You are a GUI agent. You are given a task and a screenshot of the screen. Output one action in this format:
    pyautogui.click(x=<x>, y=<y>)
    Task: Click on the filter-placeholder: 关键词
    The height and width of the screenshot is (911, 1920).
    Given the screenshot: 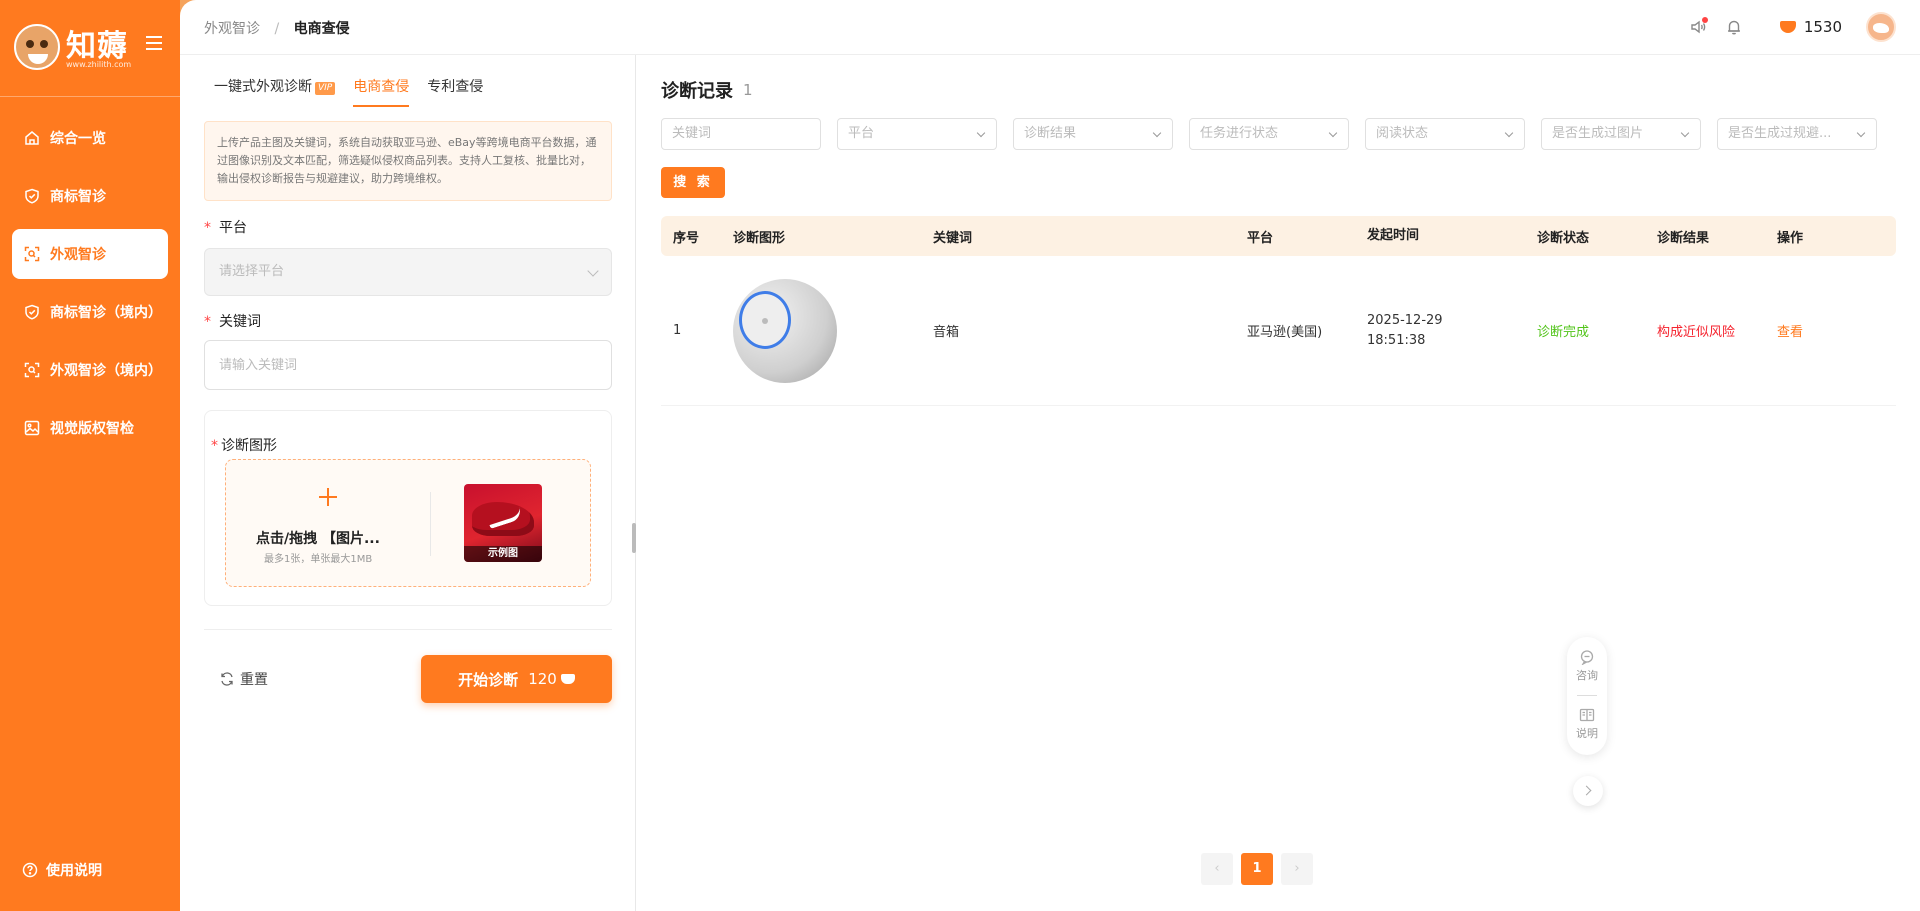 What is the action you would take?
    pyautogui.click(x=692, y=133)
    